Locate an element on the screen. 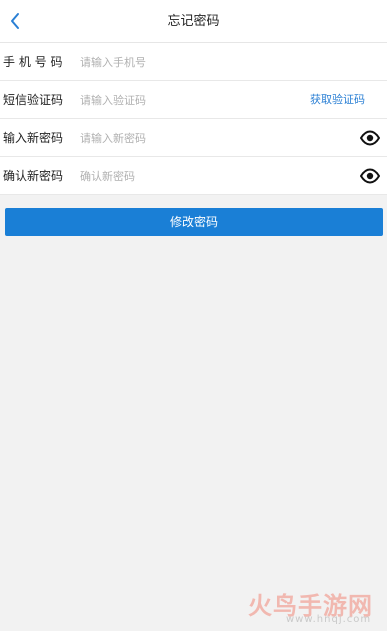 The width and height of the screenshot is (387, 631). watermark: 火鸟手游网 www.hnqj.com is located at coordinates (316, 607).